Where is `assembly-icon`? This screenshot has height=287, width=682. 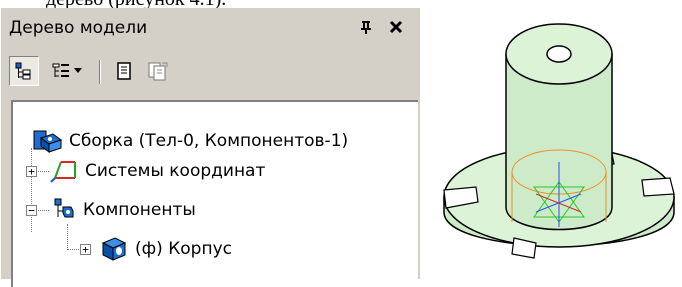
assembly-icon is located at coordinates (48, 141).